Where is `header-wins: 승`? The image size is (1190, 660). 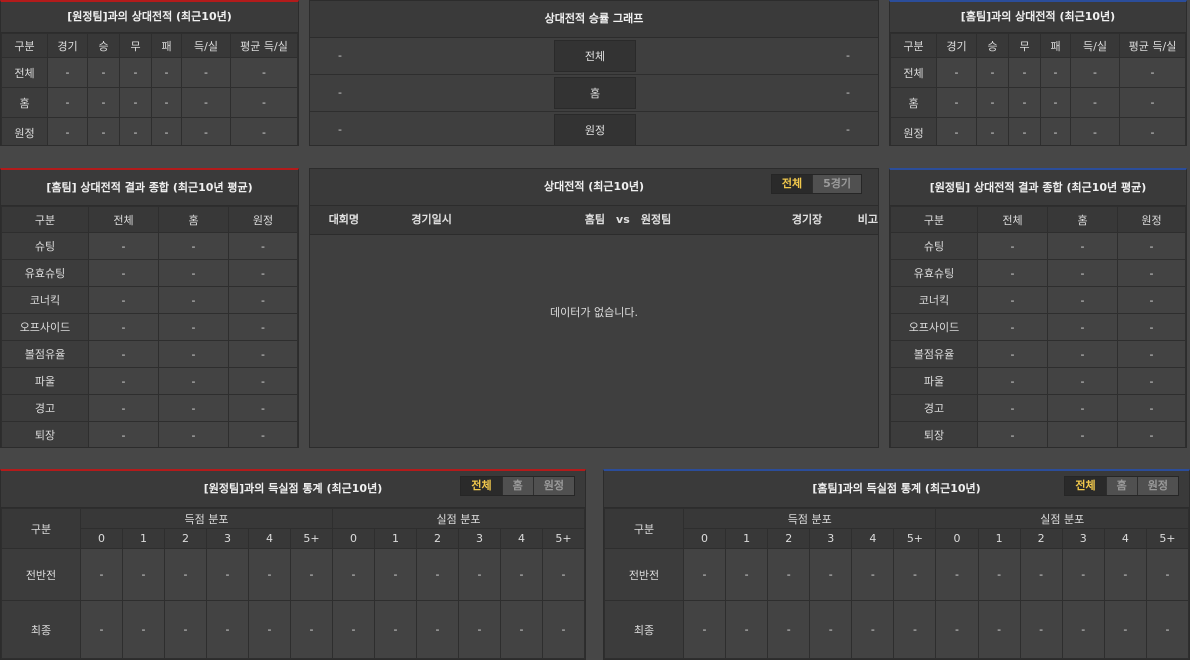 header-wins: 승 is located at coordinates (103, 45).